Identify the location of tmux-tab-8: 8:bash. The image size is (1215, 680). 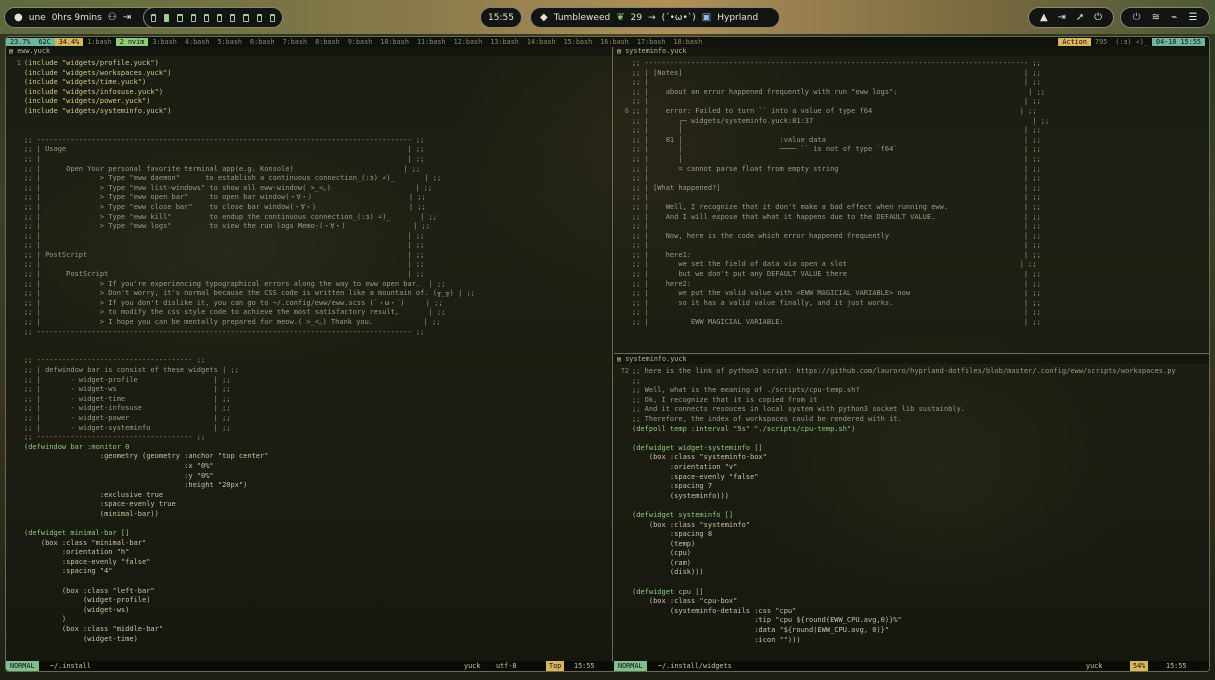
(327, 42).